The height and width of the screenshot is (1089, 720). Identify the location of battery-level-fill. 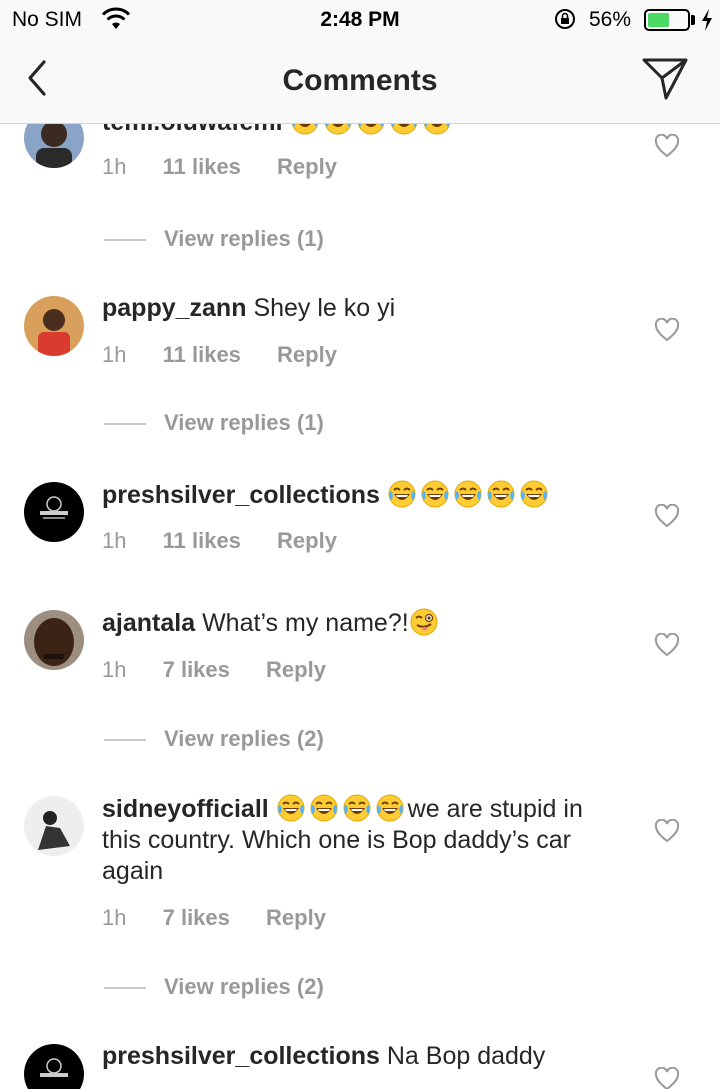
(659, 20).